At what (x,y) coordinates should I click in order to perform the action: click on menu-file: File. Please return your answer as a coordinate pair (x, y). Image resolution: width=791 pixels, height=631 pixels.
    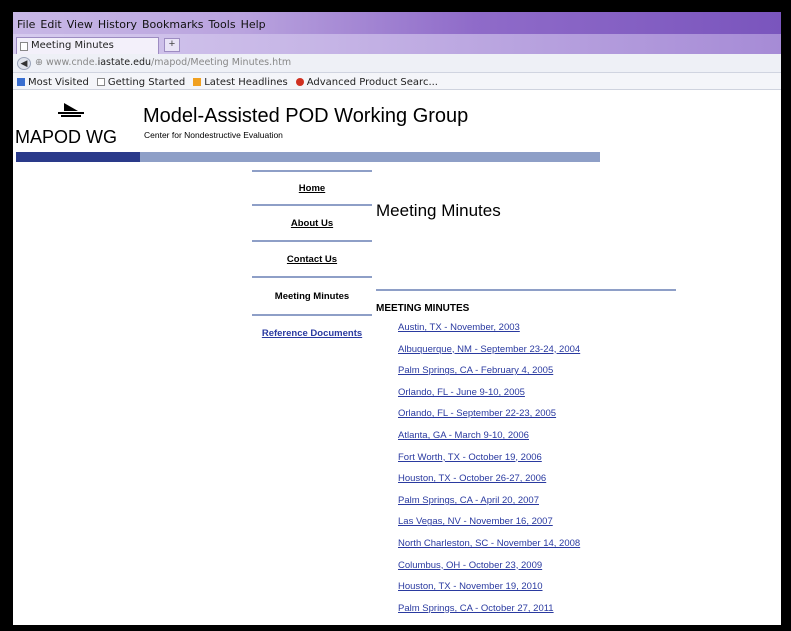
    Looking at the image, I should click on (26, 24).